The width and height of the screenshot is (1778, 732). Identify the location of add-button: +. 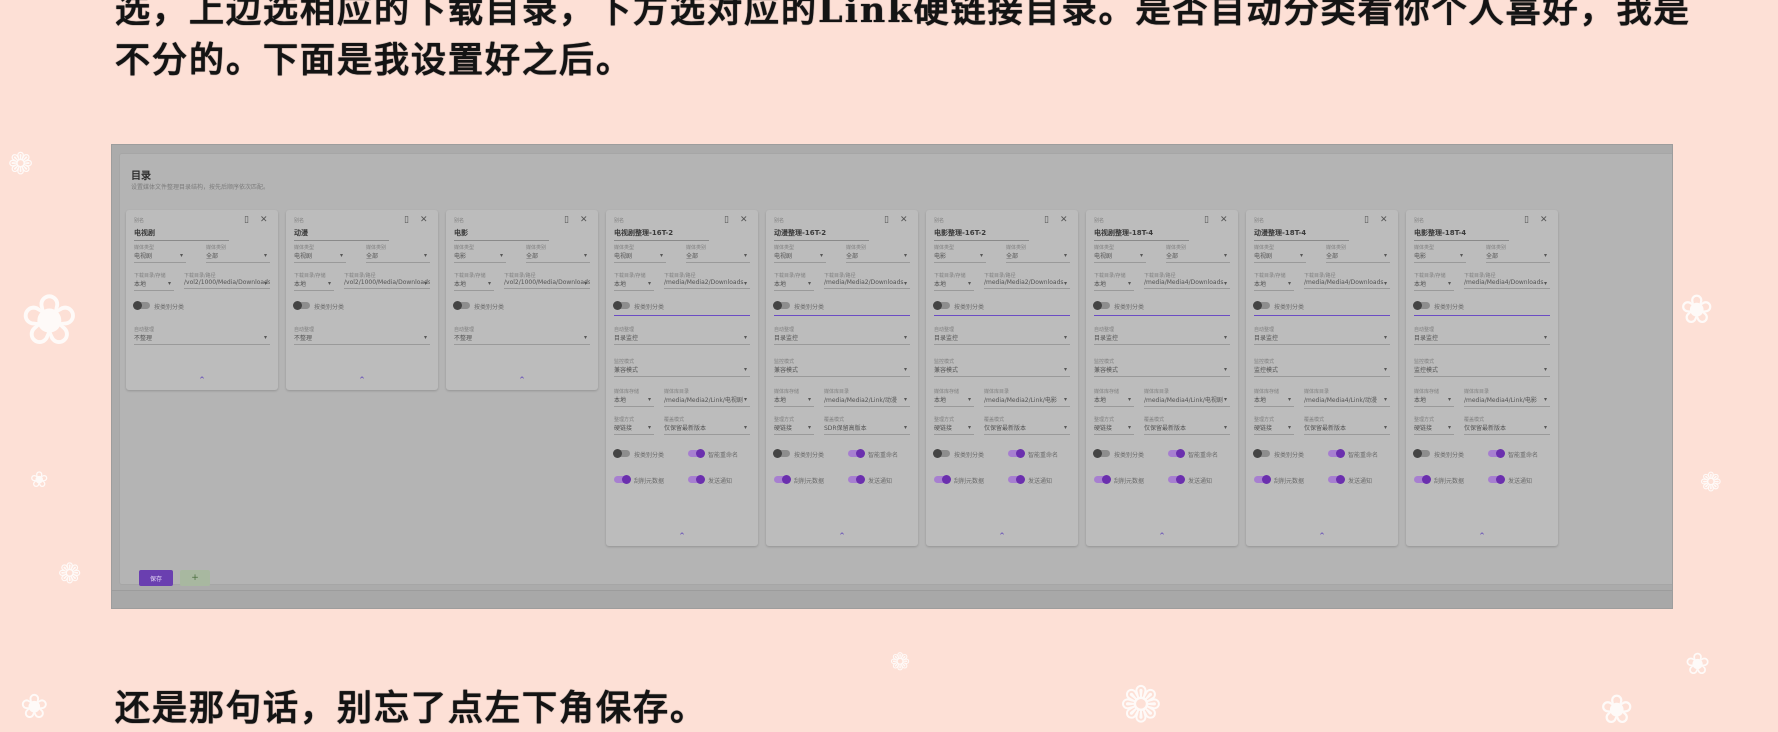
(195, 578).